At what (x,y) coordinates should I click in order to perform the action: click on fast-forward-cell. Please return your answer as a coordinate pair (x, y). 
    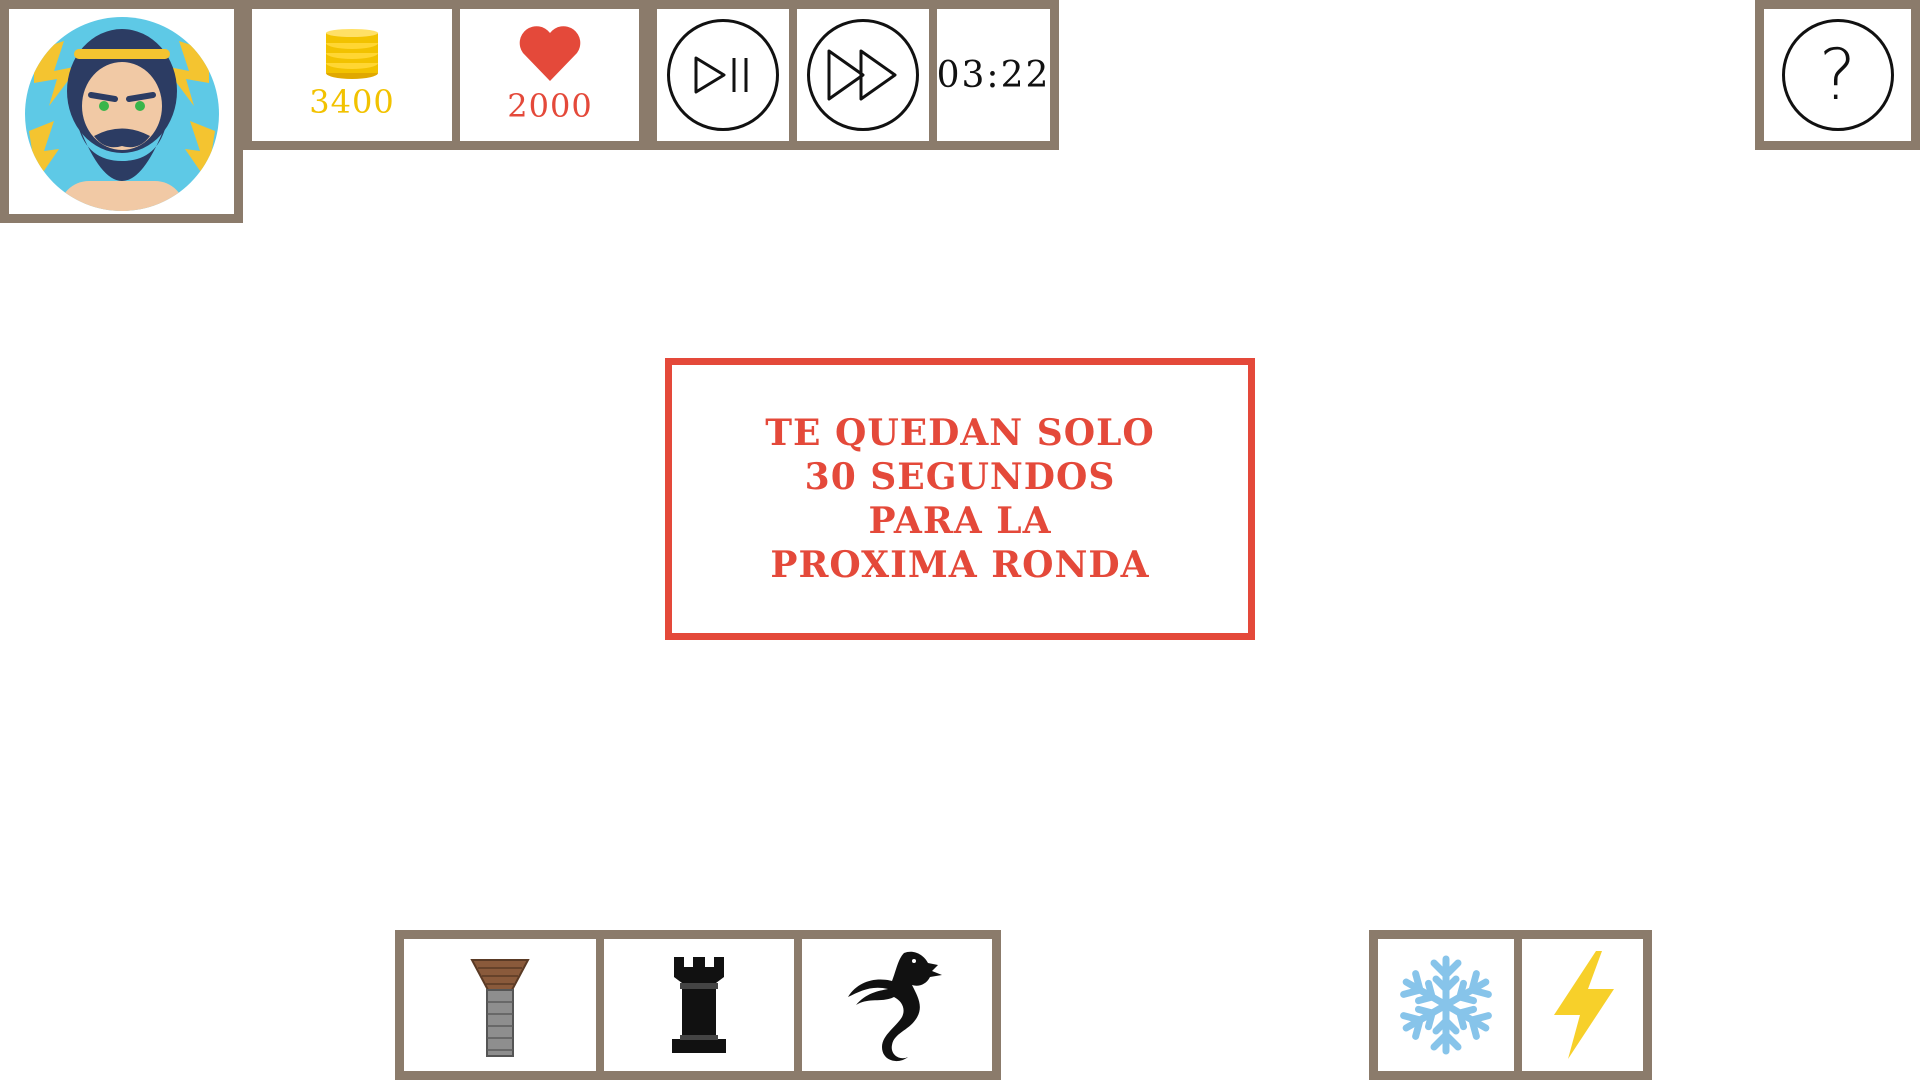
    Looking at the image, I should click on (863, 75).